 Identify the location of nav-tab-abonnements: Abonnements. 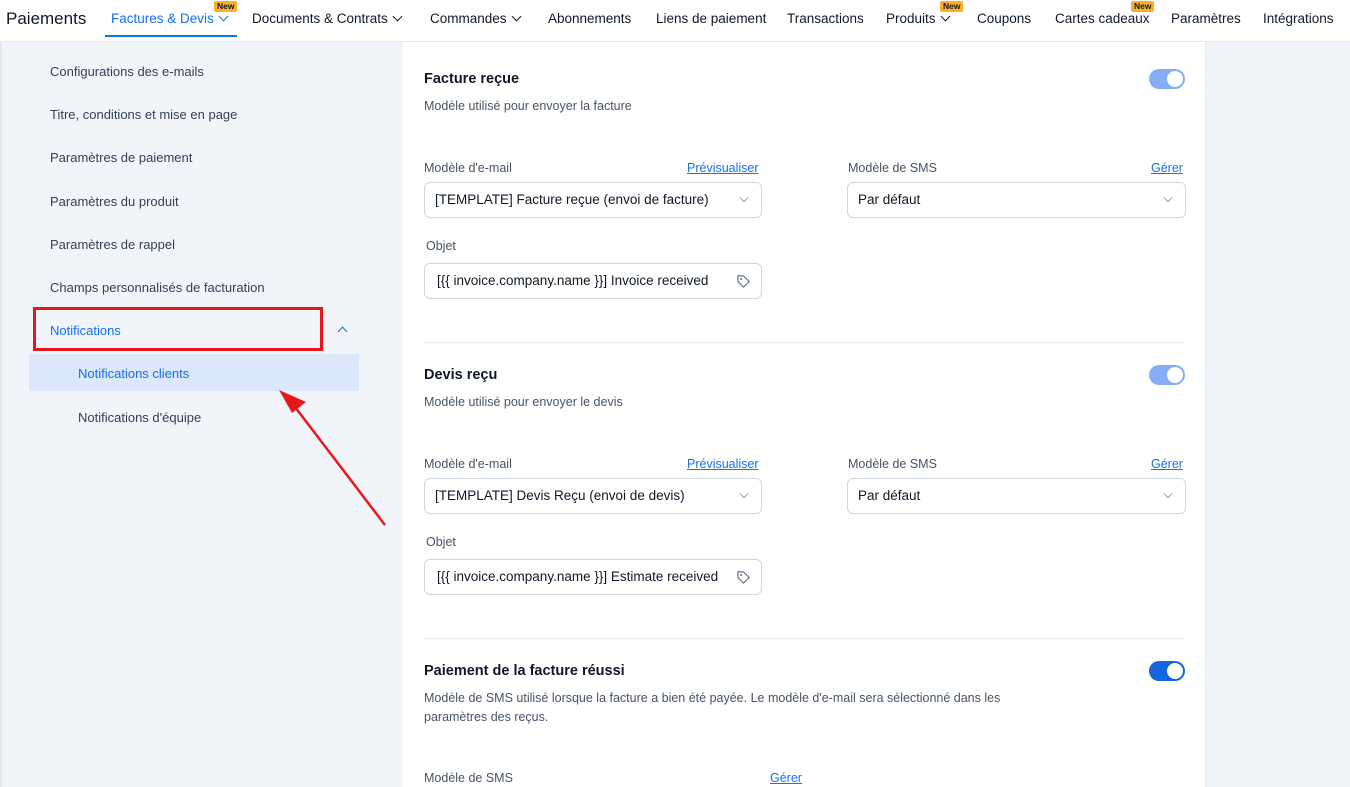
(589, 18).